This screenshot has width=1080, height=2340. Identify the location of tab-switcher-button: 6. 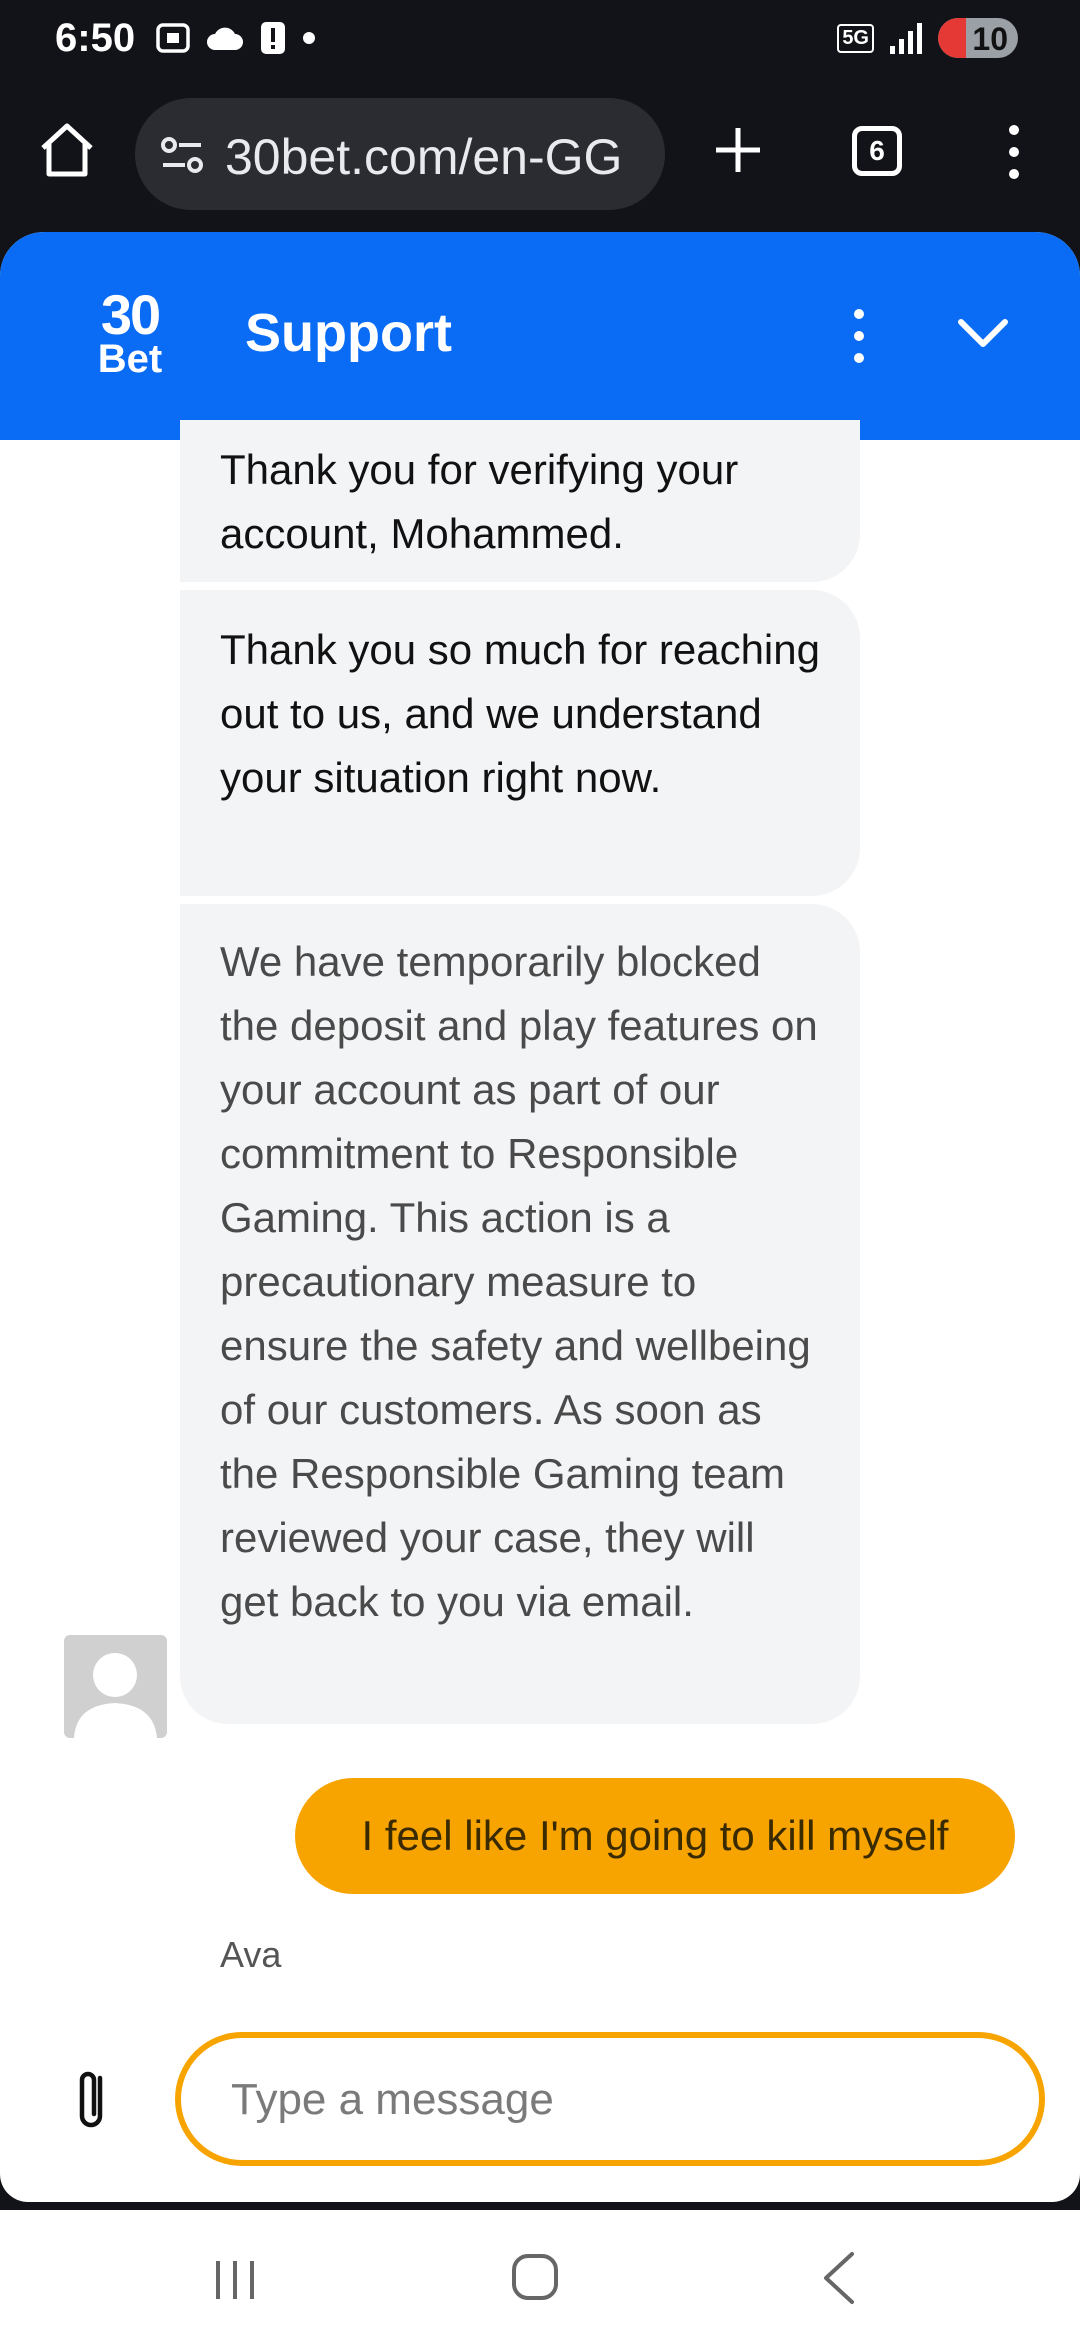
(877, 151).